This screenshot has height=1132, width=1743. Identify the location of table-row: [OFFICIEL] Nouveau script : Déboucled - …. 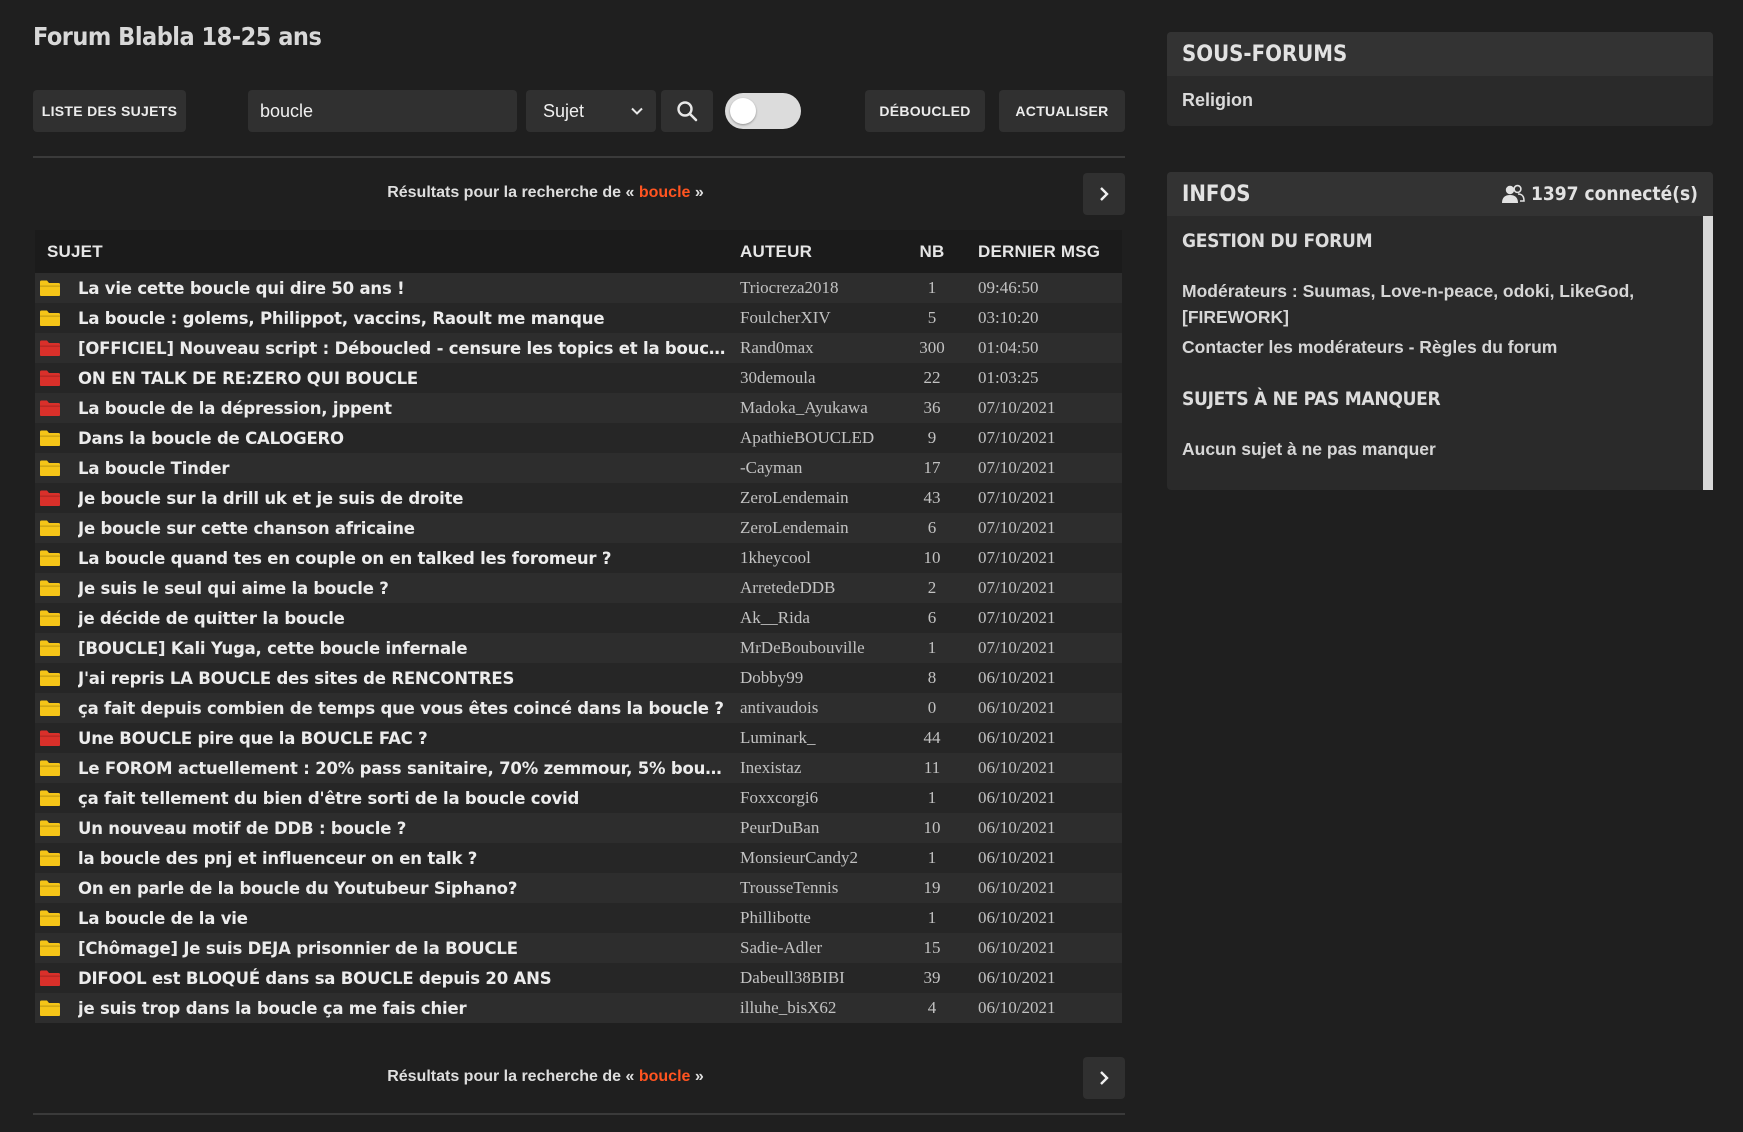
(579, 348).